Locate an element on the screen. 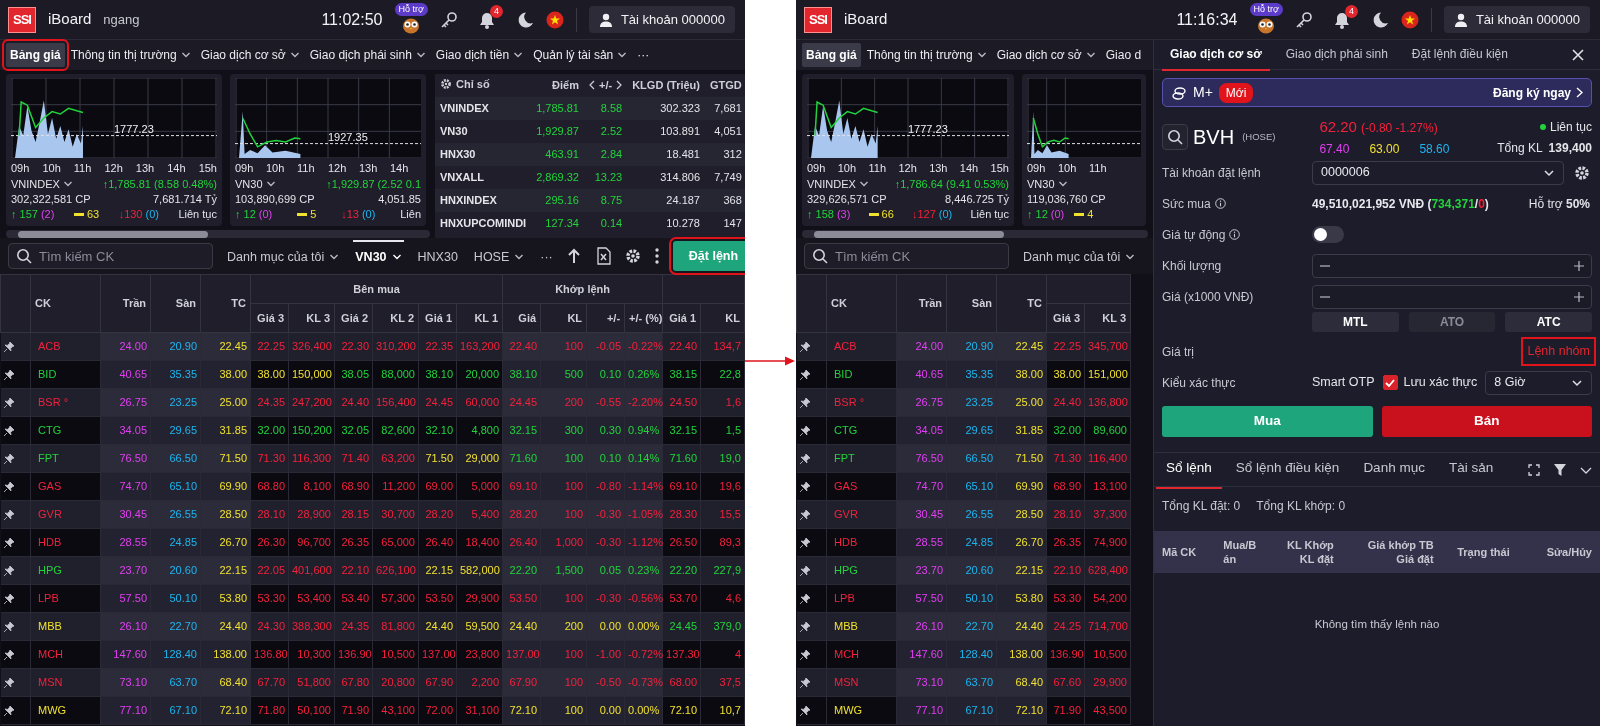 This screenshot has height=726, width=1600. checkbox is located at coordinates (1390, 382).